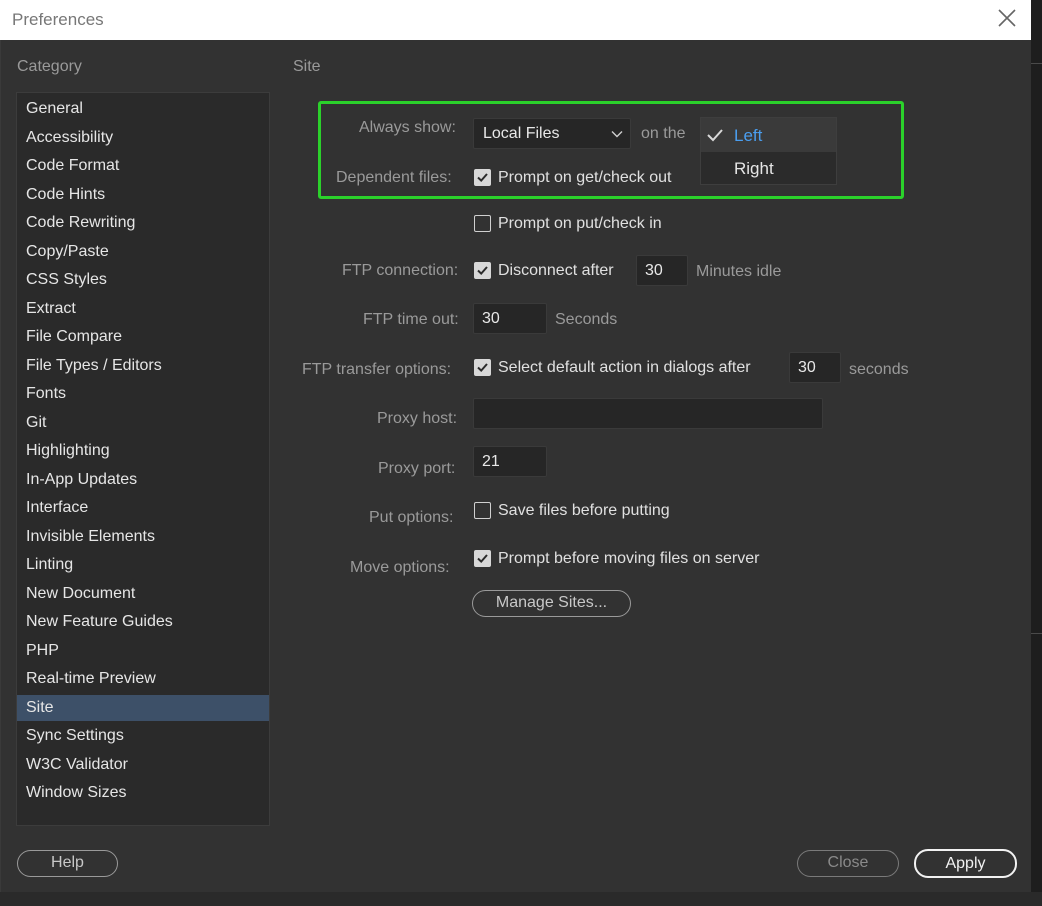  I want to click on sidebar-item-copy-paste: Copy/Paste, so click(143, 252).